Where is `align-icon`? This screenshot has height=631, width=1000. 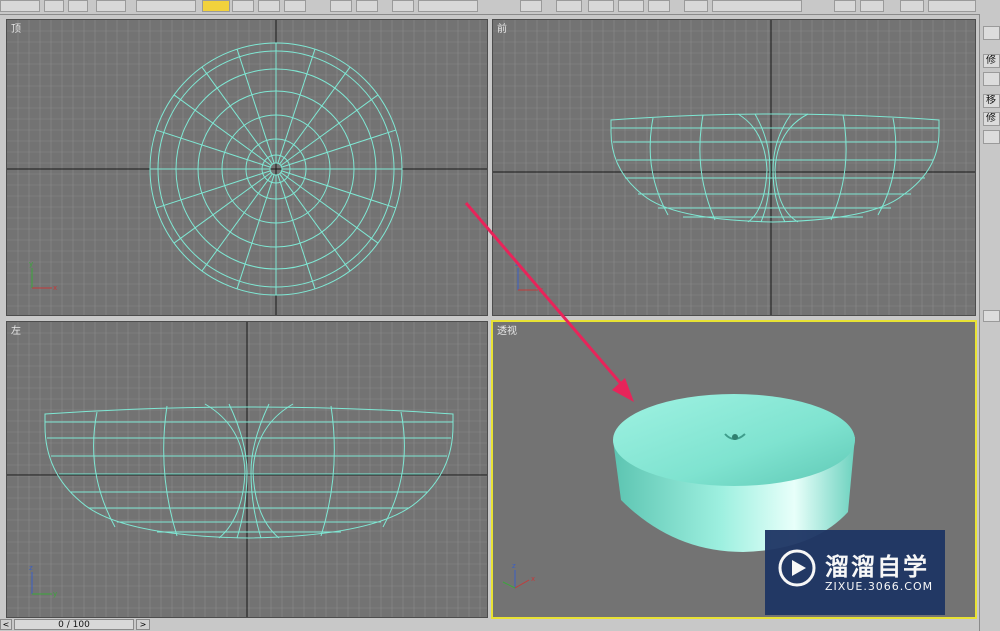 align-icon is located at coordinates (872, 6).